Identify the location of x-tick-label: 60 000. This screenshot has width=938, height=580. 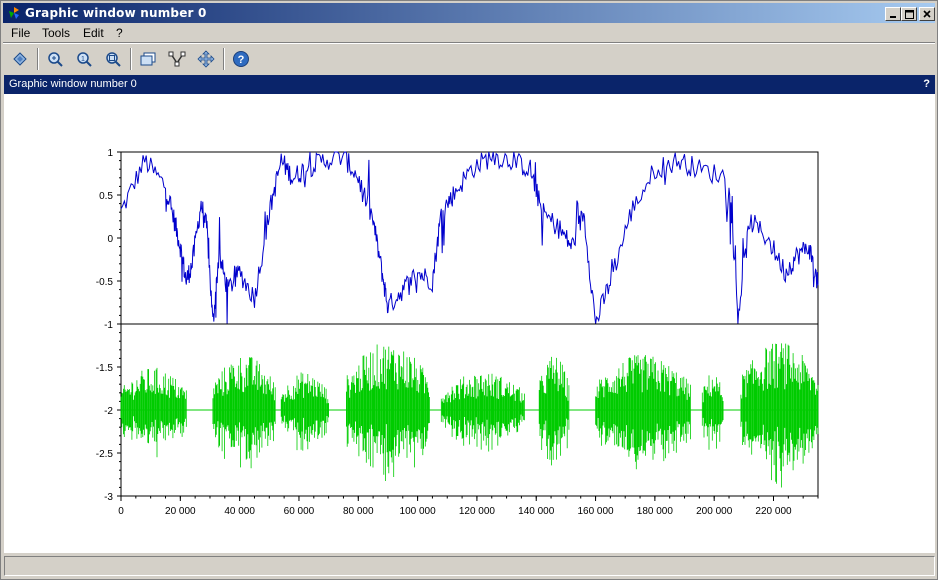
(299, 511).